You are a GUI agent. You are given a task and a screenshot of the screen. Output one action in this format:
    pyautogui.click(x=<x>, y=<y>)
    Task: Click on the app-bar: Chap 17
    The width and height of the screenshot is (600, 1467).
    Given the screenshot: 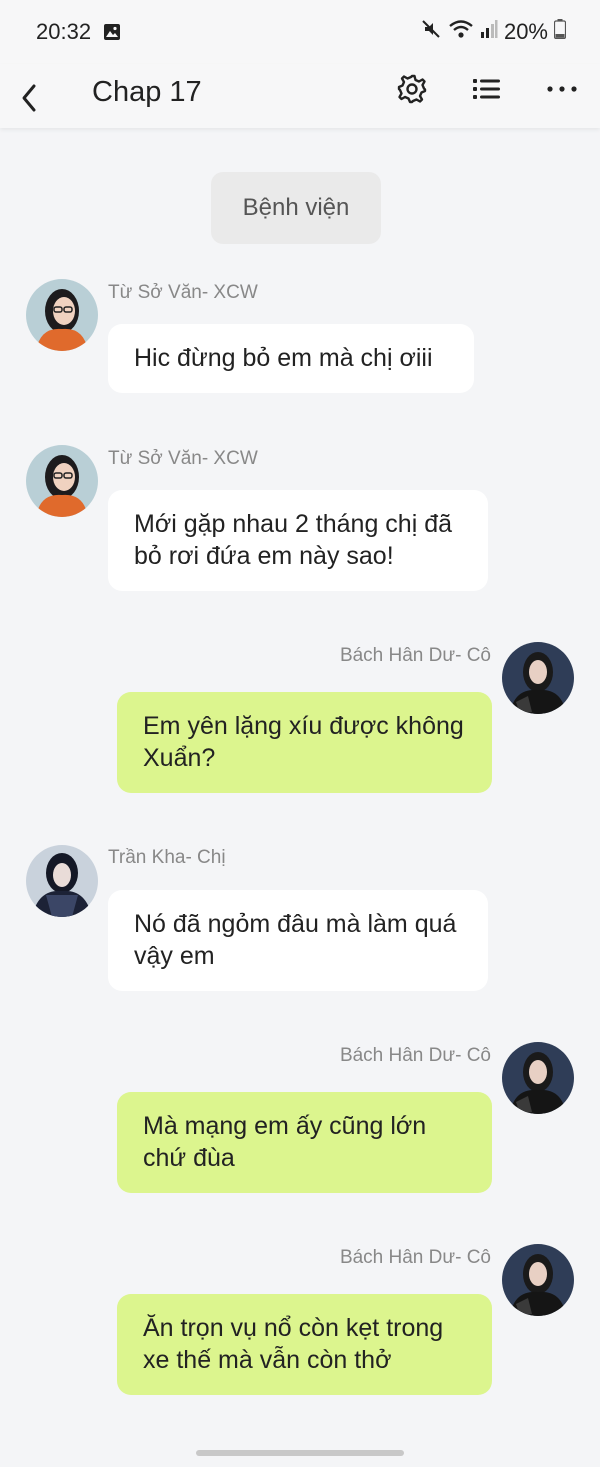 What is the action you would take?
    pyautogui.click(x=300, y=96)
    